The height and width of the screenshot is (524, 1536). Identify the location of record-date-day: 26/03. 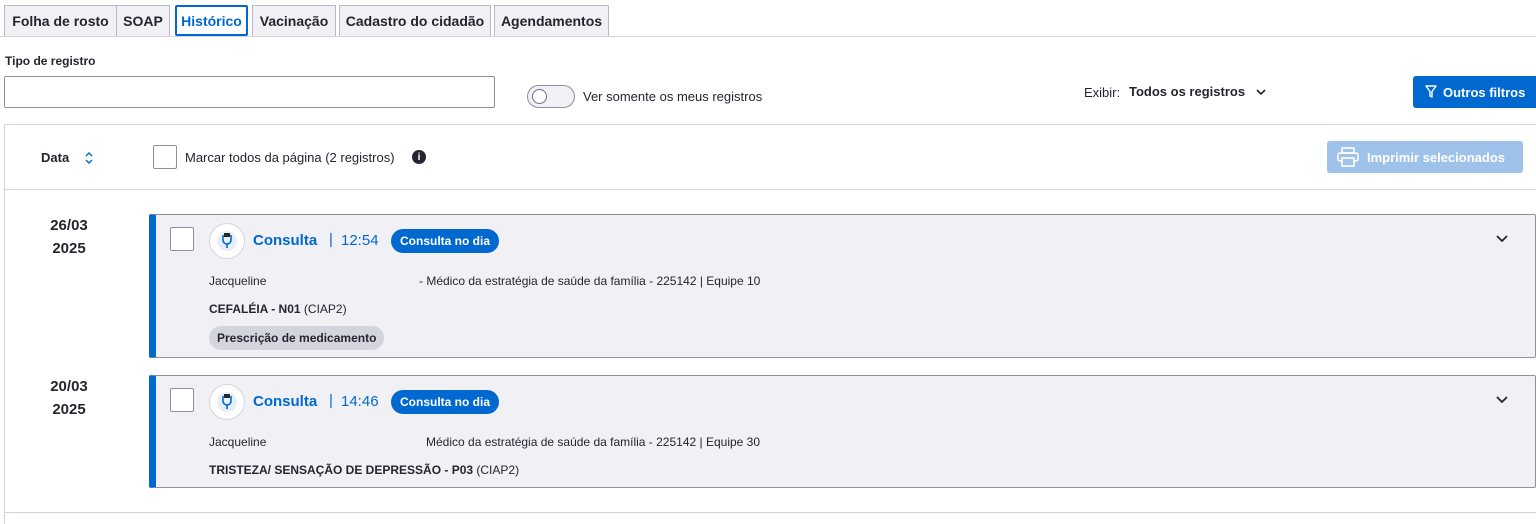
(69, 225).